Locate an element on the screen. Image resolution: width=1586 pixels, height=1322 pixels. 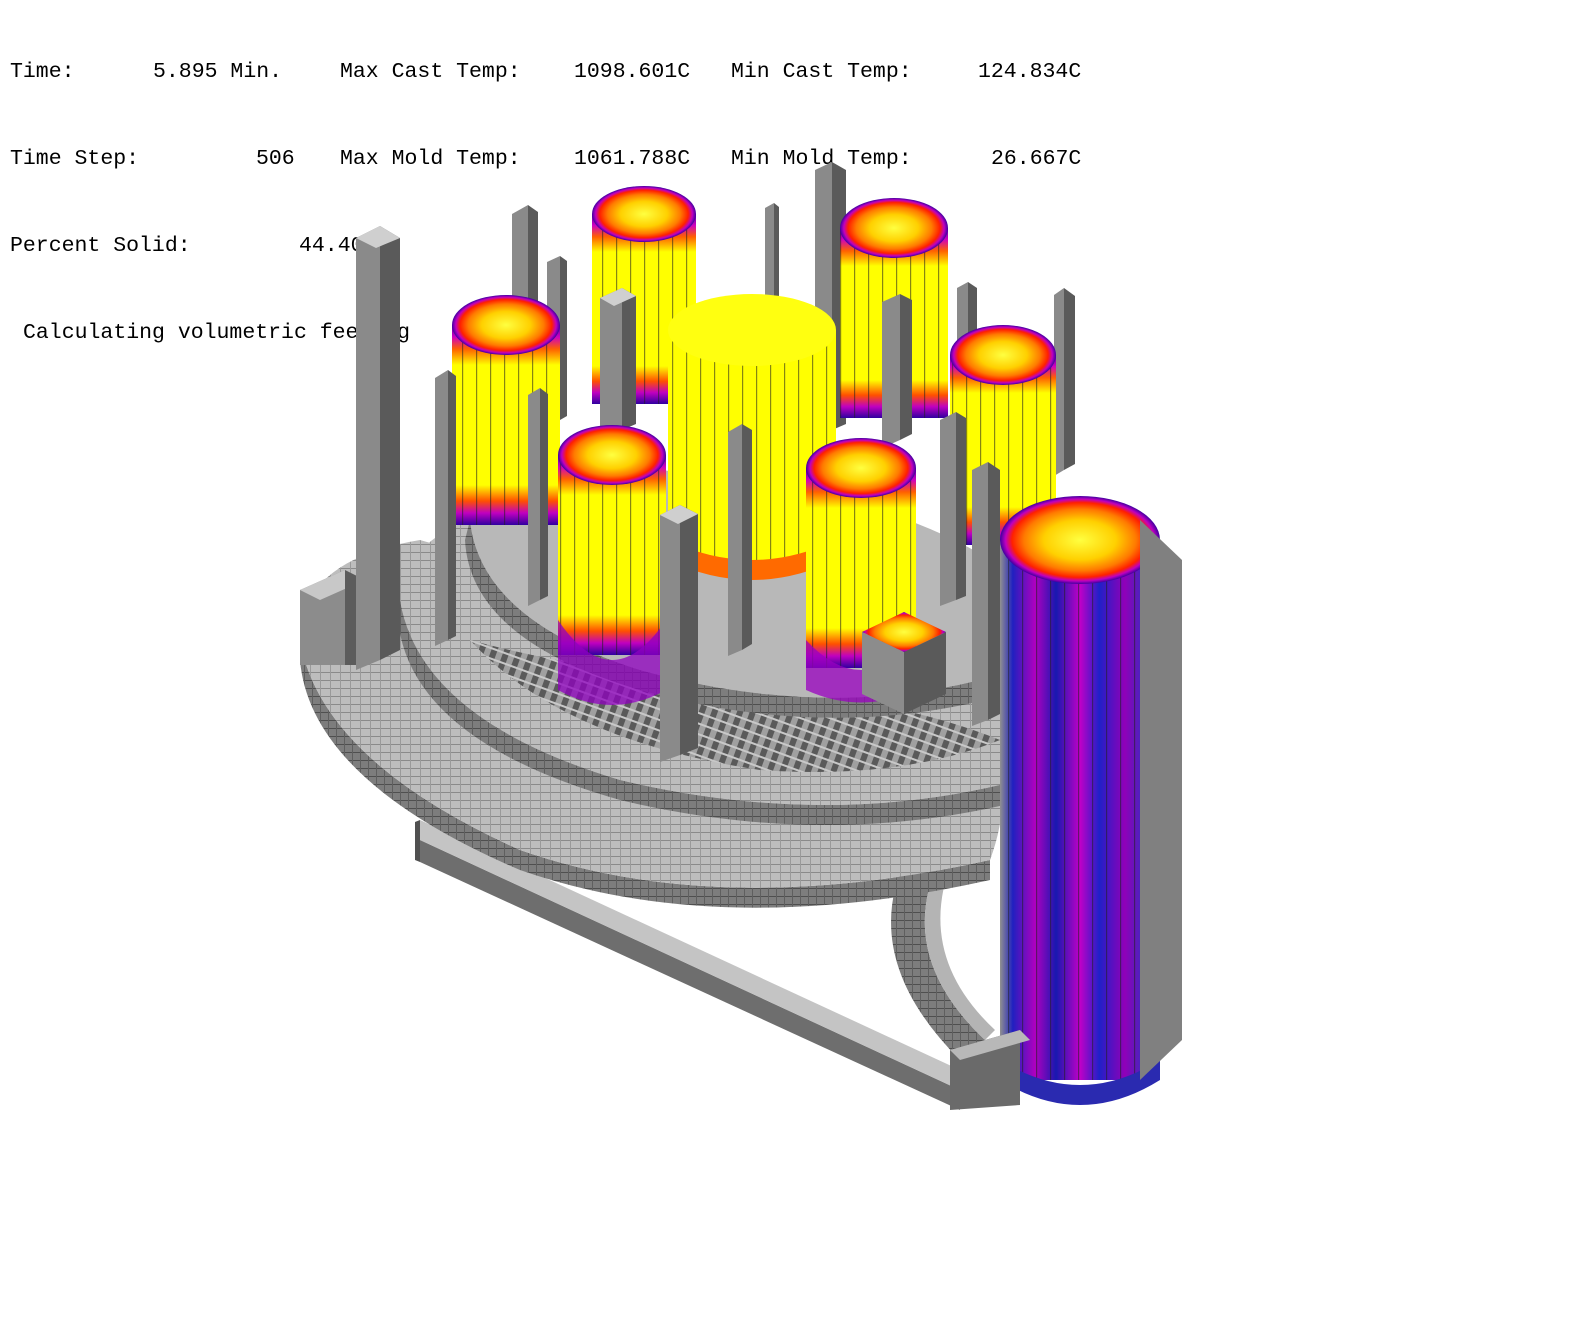
riser-small-cube is located at coordinates (904, 663).